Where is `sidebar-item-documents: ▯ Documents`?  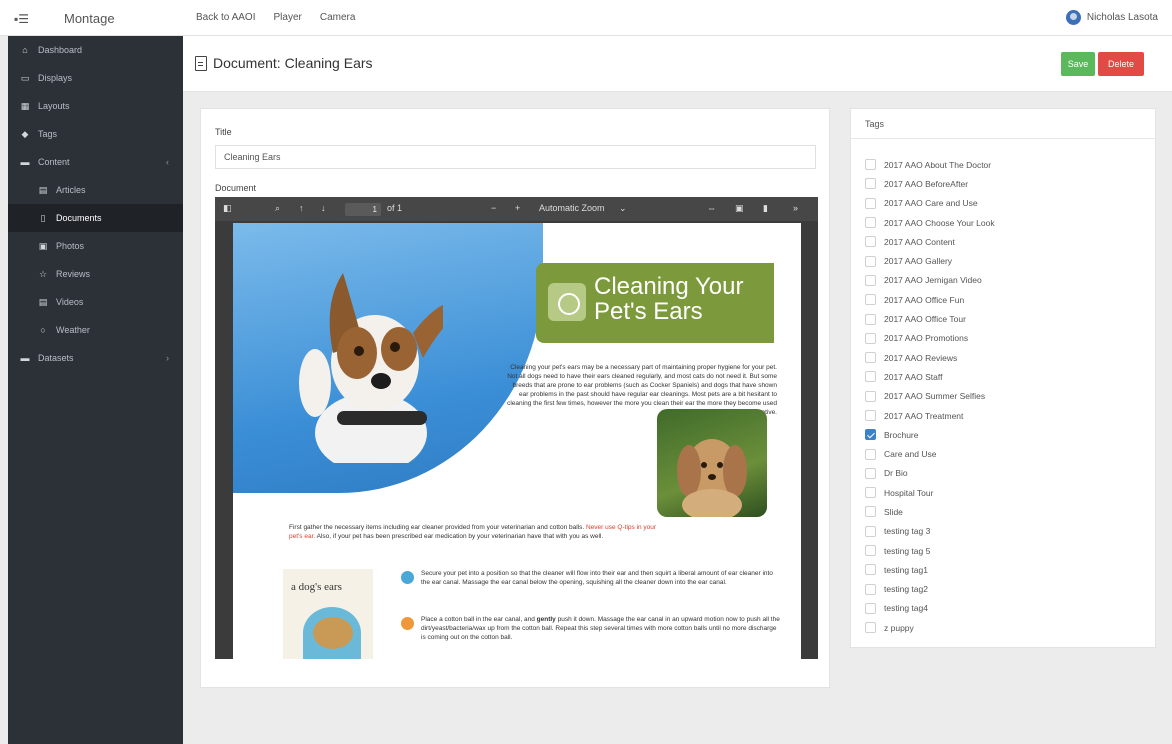 sidebar-item-documents: ▯ Documents is located at coordinates (95, 218).